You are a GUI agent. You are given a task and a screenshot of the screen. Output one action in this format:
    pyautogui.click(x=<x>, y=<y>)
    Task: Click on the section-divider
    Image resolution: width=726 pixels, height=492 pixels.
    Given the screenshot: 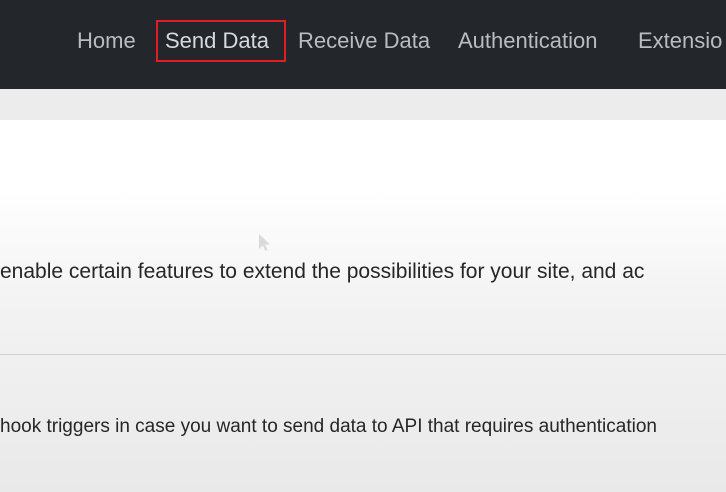 What is the action you would take?
    pyautogui.click(x=363, y=354)
    